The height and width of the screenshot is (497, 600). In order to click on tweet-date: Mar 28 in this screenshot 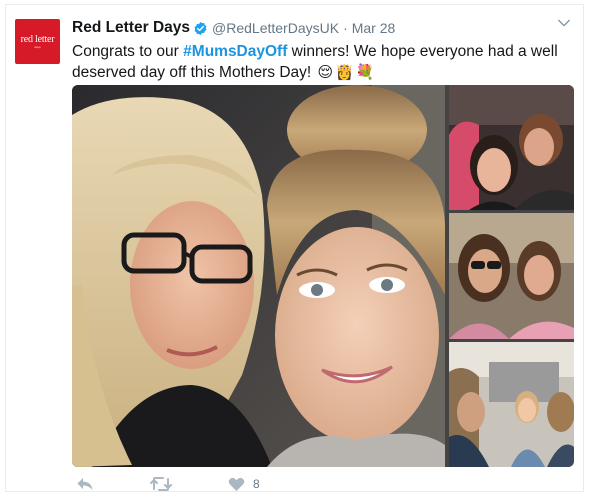, I will do `click(374, 28)`.